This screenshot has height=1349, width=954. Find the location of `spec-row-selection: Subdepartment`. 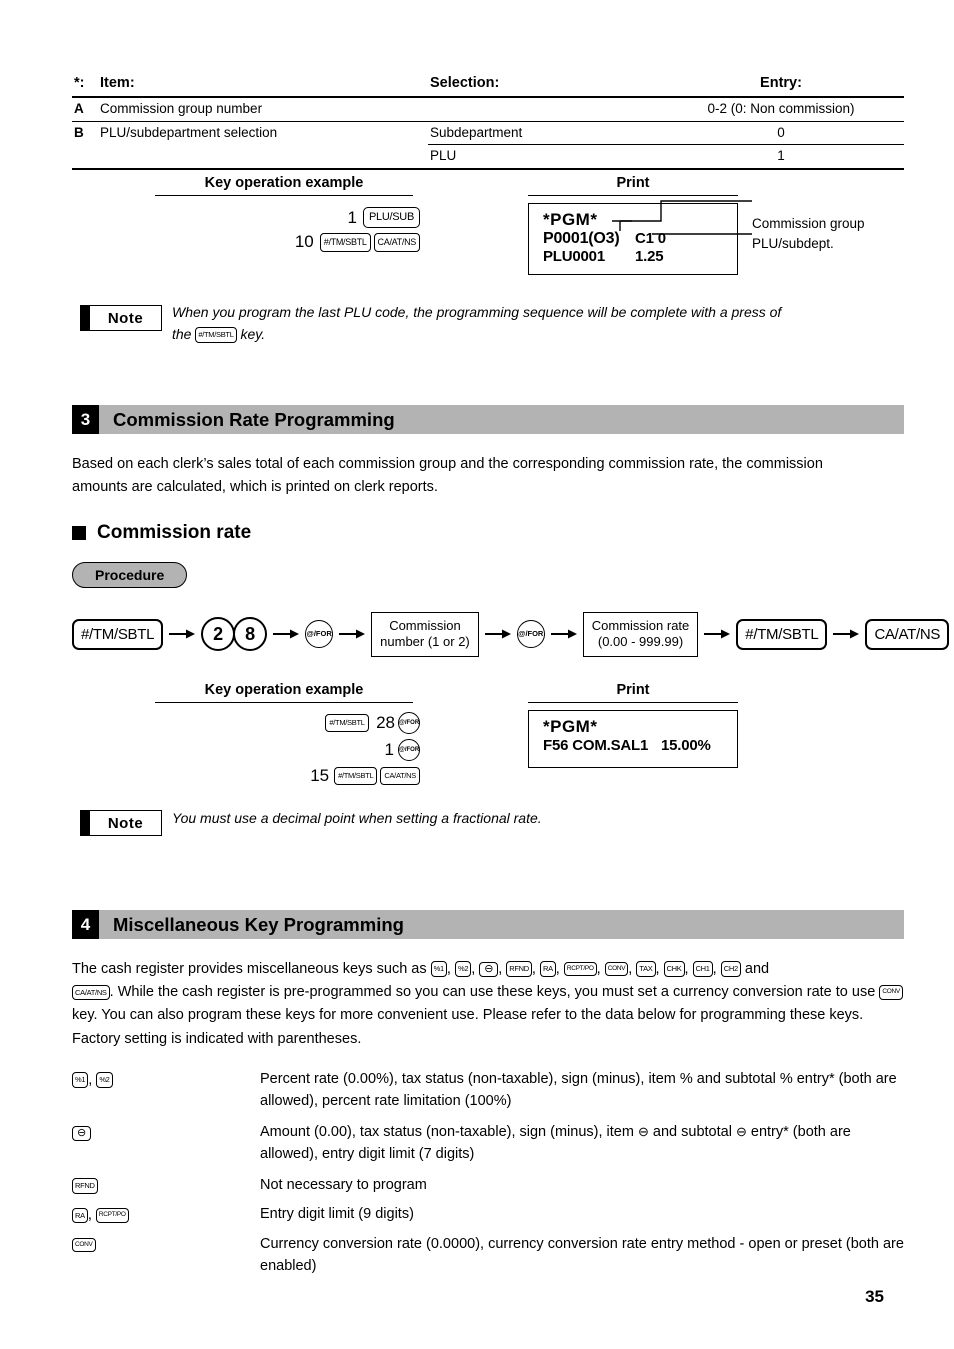

spec-row-selection: Subdepartment is located at coordinates (543, 133).